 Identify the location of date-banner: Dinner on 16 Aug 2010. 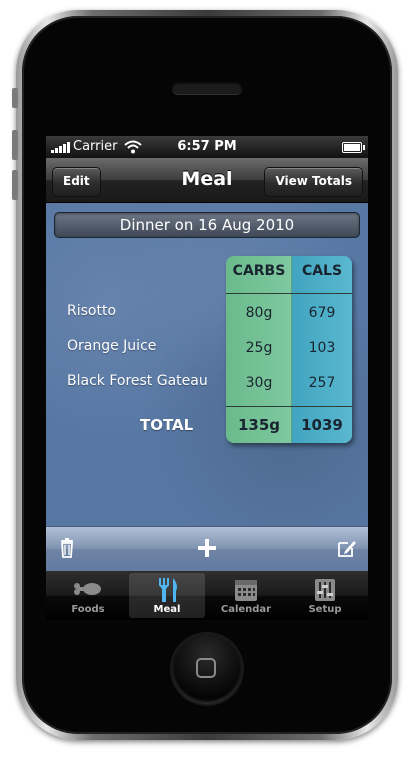
(207, 225).